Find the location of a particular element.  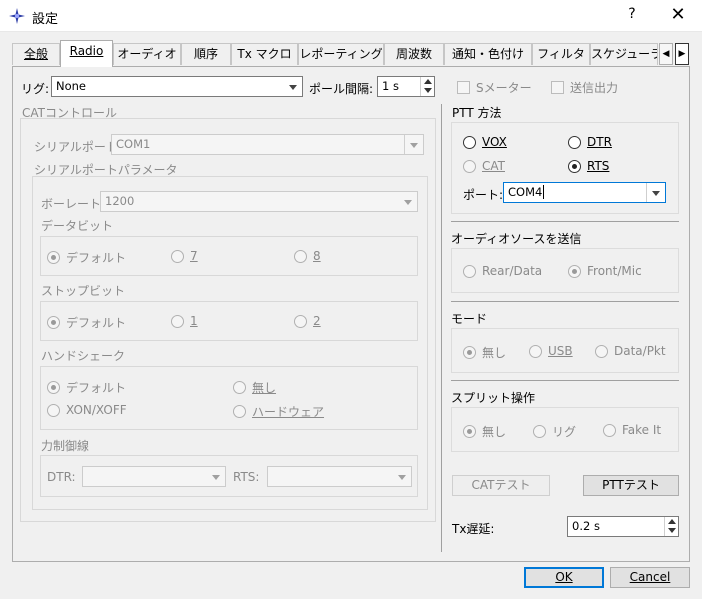

handshake-group is located at coordinates (229, 398).